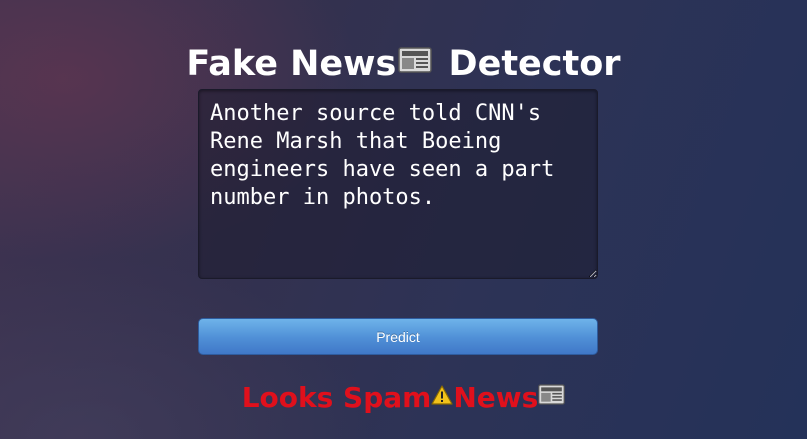 Image resolution: width=807 pixels, height=439 pixels. I want to click on prediction-result: Looks Spam News, so click(403, 398).